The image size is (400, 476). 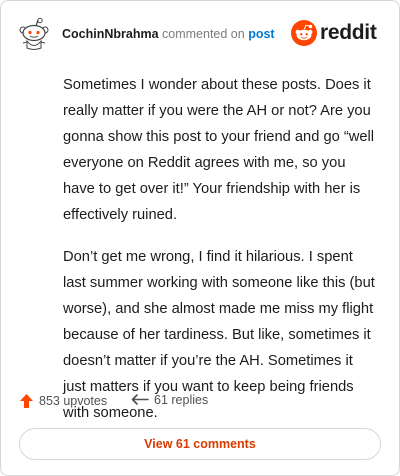 I want to click on reddit-snoo-icon, so click(x=304, y=33).